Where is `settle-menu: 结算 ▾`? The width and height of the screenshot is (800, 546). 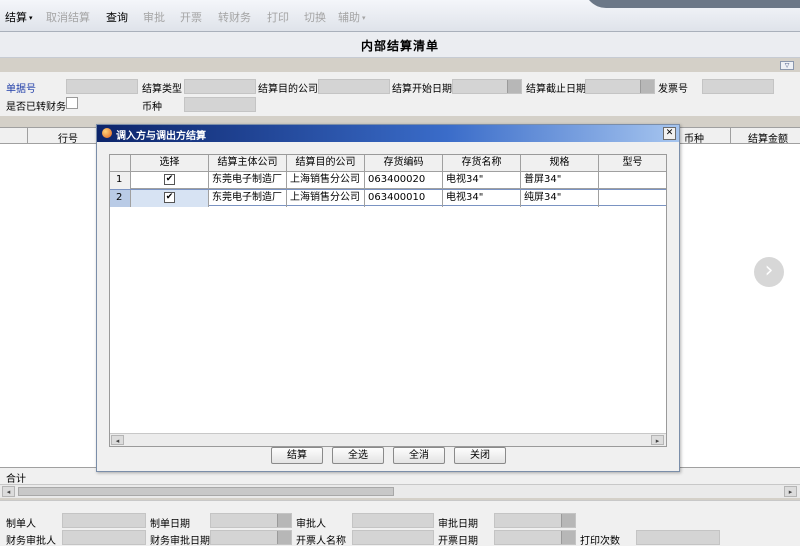
settle-menu: 结算 ▾ is located at coordinates (19, 17).